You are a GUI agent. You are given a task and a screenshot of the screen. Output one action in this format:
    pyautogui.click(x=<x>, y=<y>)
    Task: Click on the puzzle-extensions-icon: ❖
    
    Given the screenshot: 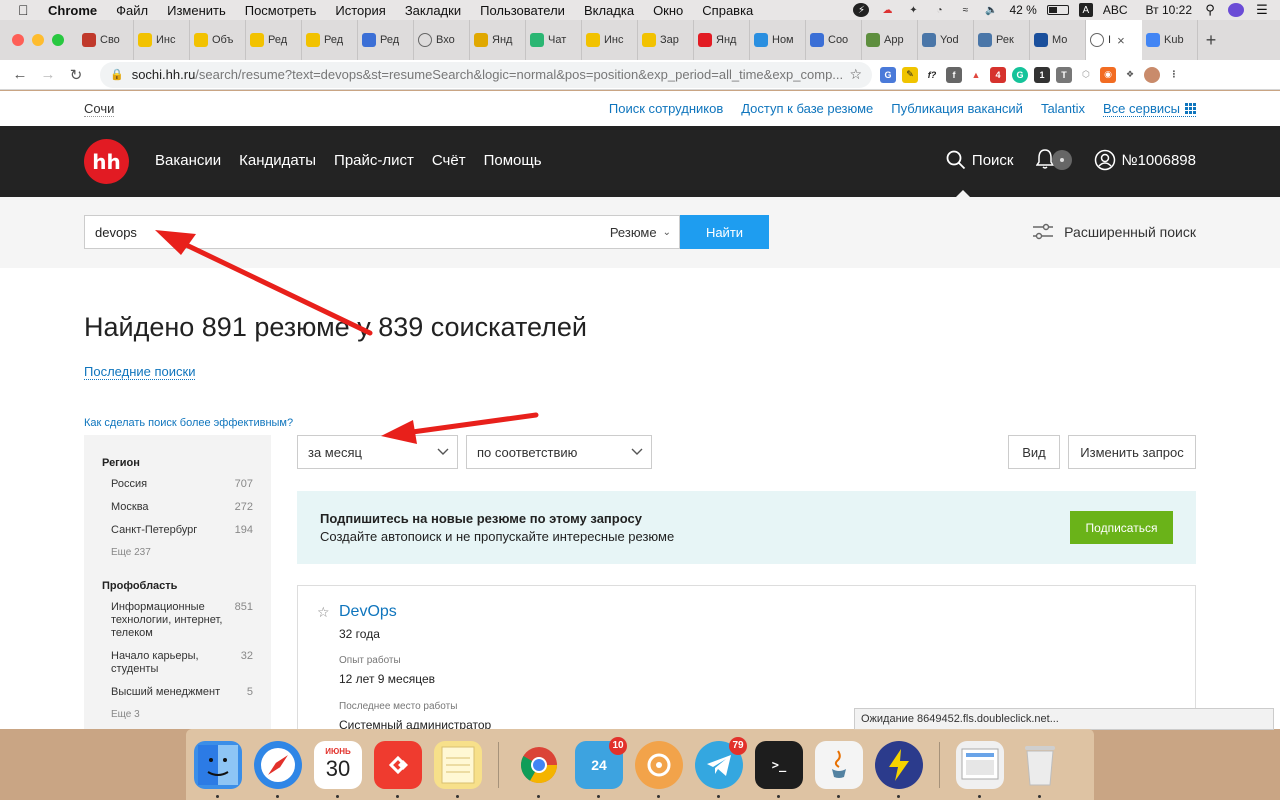 What is the action you would take?
    pyautogui.click(x=1130, y=74)
    